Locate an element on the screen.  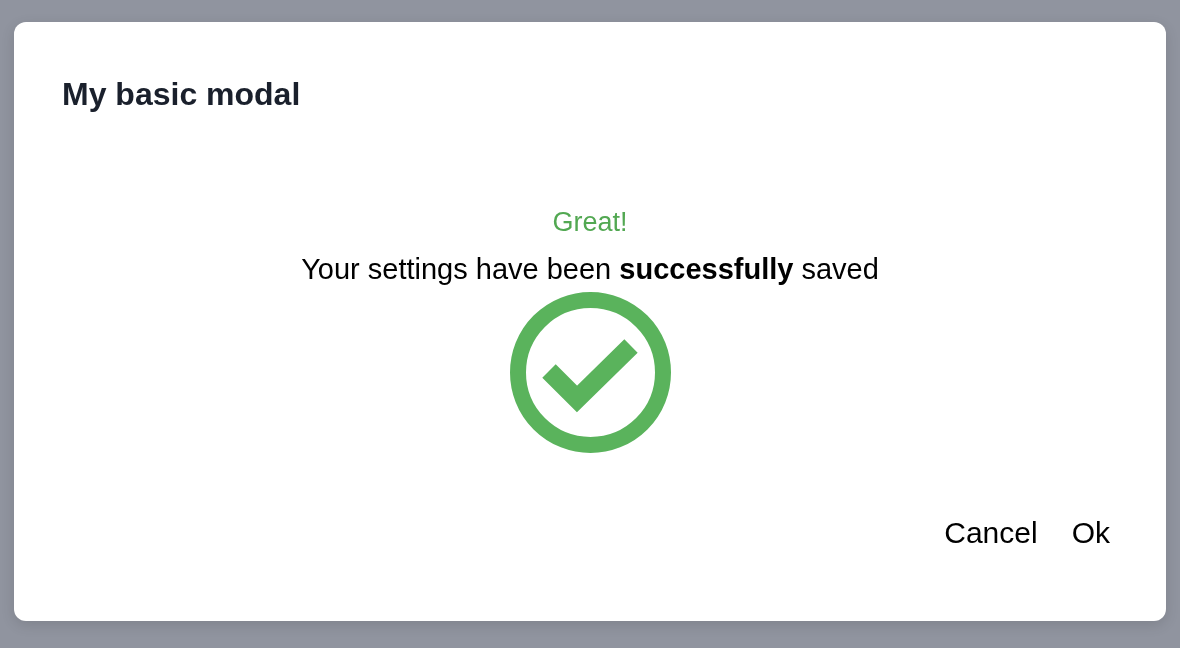
check-circle-icon is located at coordinates (590, 372).